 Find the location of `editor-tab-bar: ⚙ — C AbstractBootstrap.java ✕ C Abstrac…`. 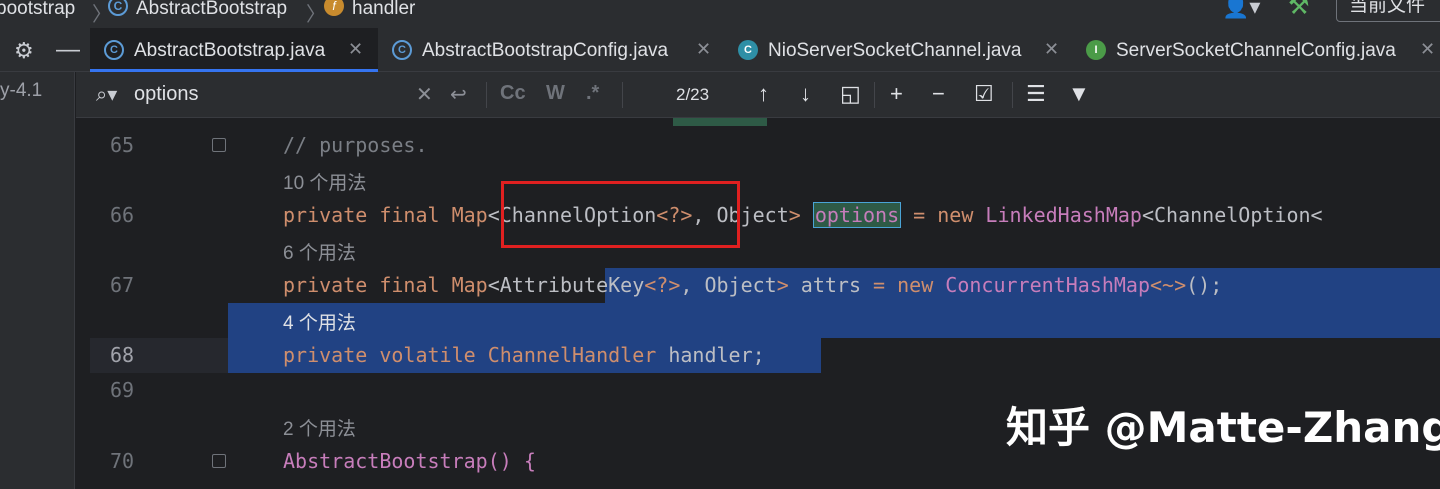

editor-tab-bar: ⚙ — C AbstractBootstrap.java ✕ C Abstrac… is located at coordinates (720, 50).